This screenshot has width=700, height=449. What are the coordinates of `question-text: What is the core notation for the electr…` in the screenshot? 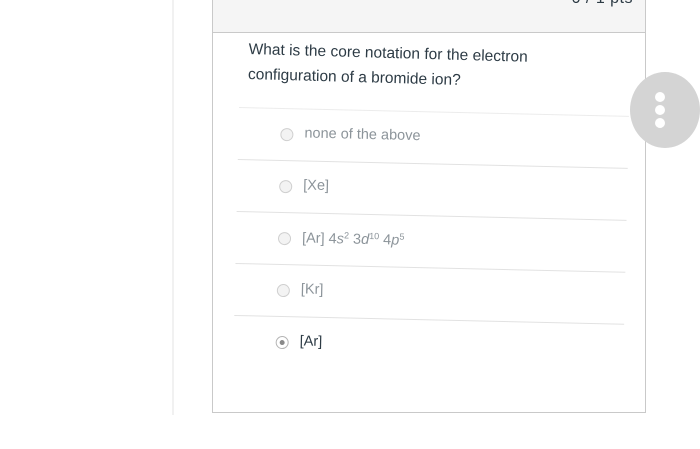 It's located at (408, 66).